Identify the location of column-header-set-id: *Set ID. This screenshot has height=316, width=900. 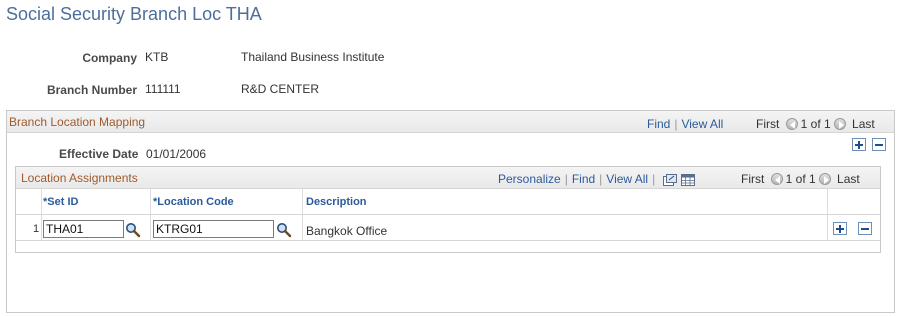
(60, 202).